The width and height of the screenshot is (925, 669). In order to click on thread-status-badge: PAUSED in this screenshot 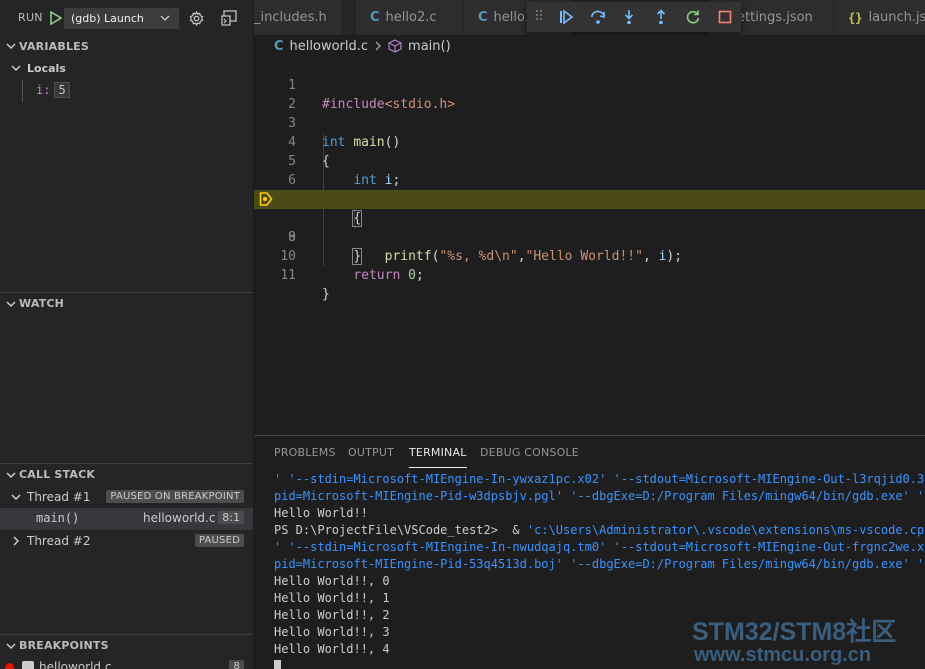, I will do `click(219, 540)`.